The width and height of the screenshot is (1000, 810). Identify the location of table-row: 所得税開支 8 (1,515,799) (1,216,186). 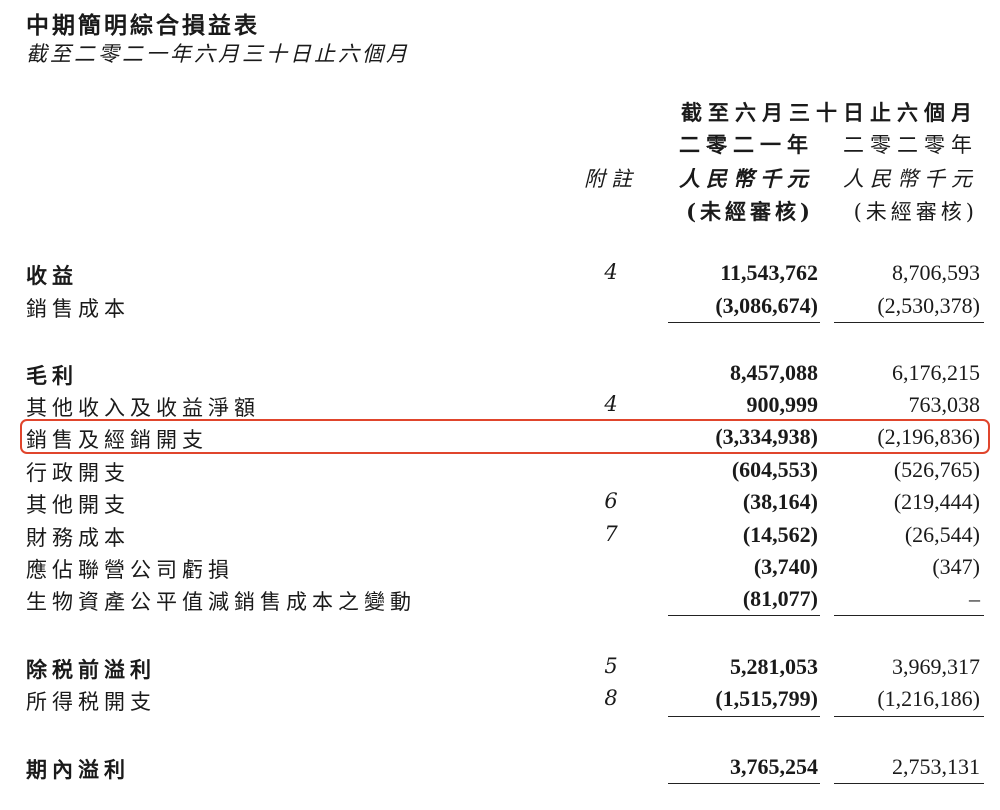
(500, 700).